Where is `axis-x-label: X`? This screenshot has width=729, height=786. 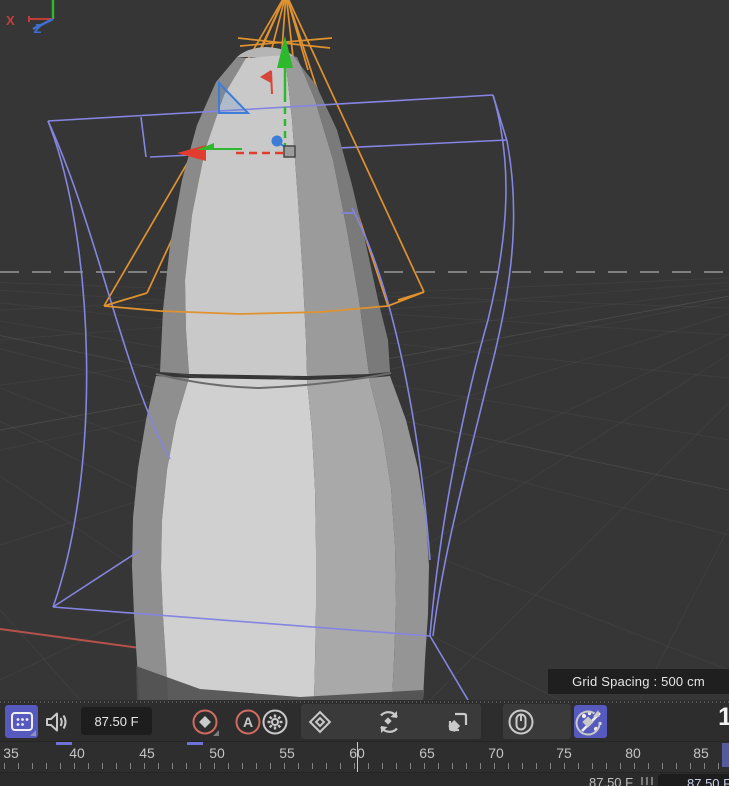
axis-x-label: X is located at coordinates (10, 20).